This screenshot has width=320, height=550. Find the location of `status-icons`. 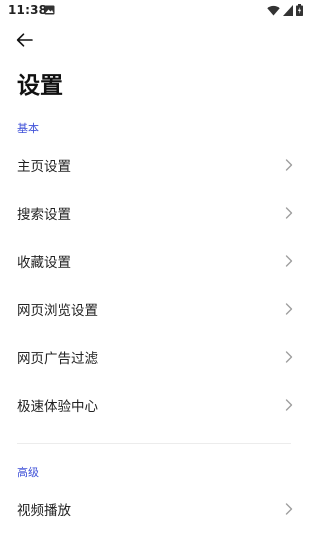

status-icons is located at coordinates (285, 10).